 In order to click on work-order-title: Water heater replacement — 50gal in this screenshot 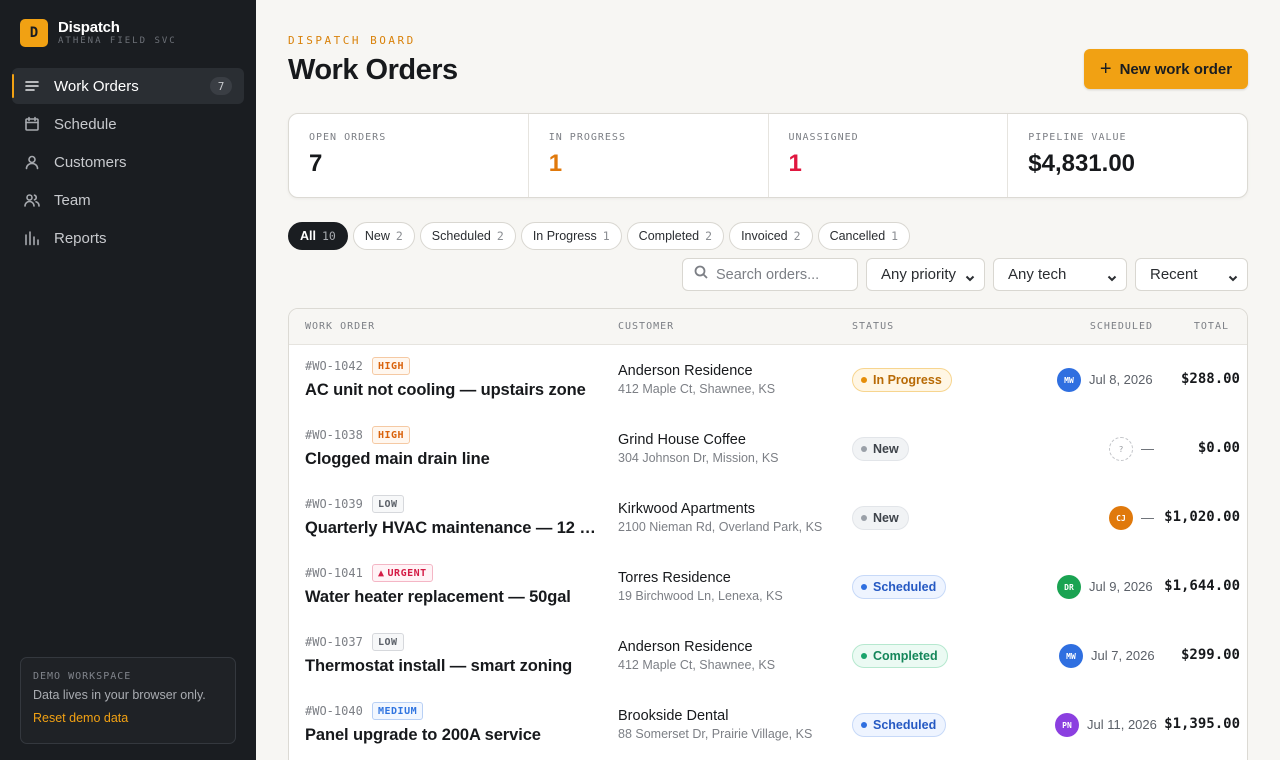, I will do `click(438, 597)`.